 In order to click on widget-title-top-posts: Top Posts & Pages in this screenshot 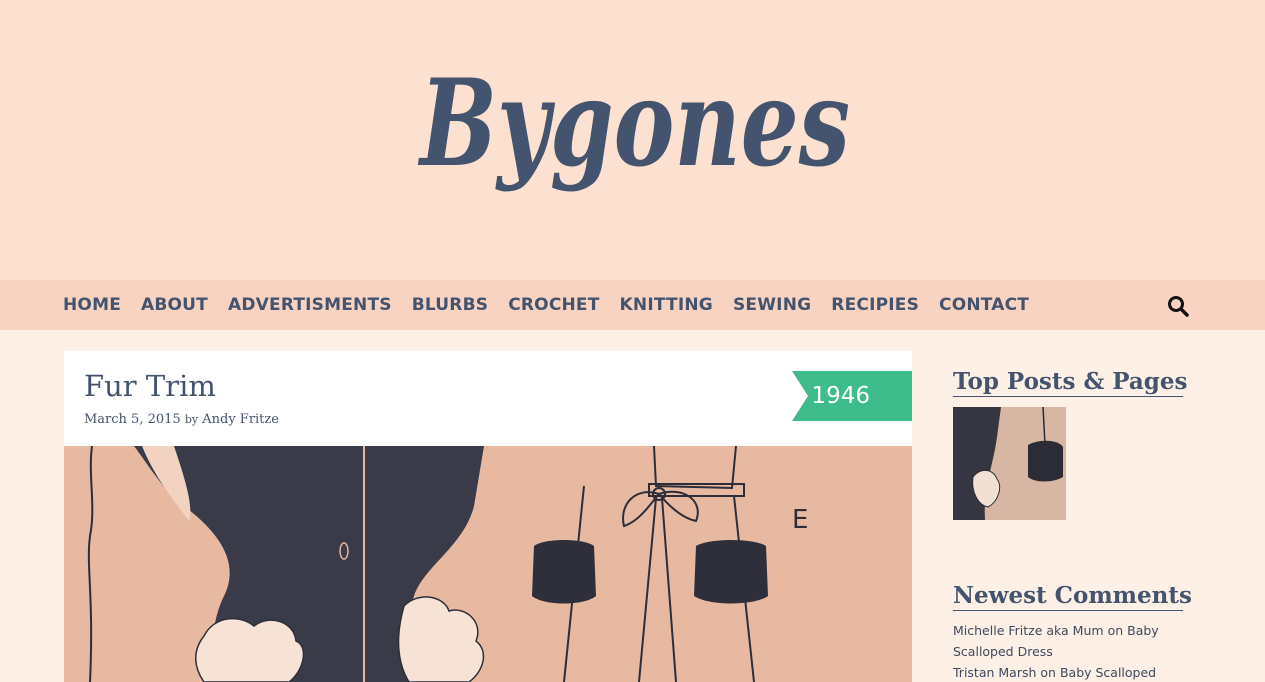, I will do `click(1070, 382)`.